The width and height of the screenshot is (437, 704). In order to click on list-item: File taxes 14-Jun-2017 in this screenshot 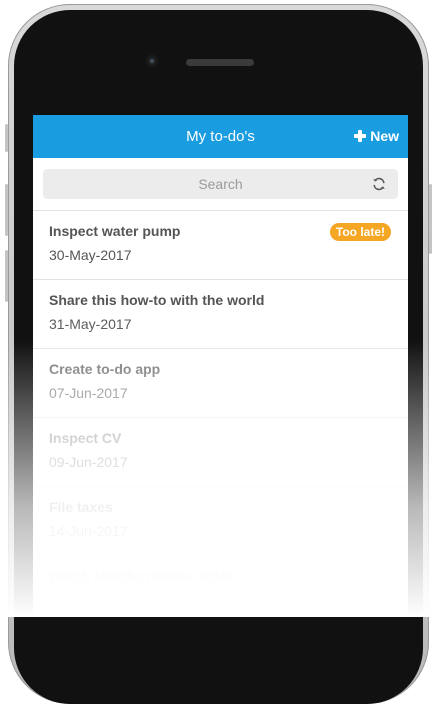, I will do `click(220, 521)`.